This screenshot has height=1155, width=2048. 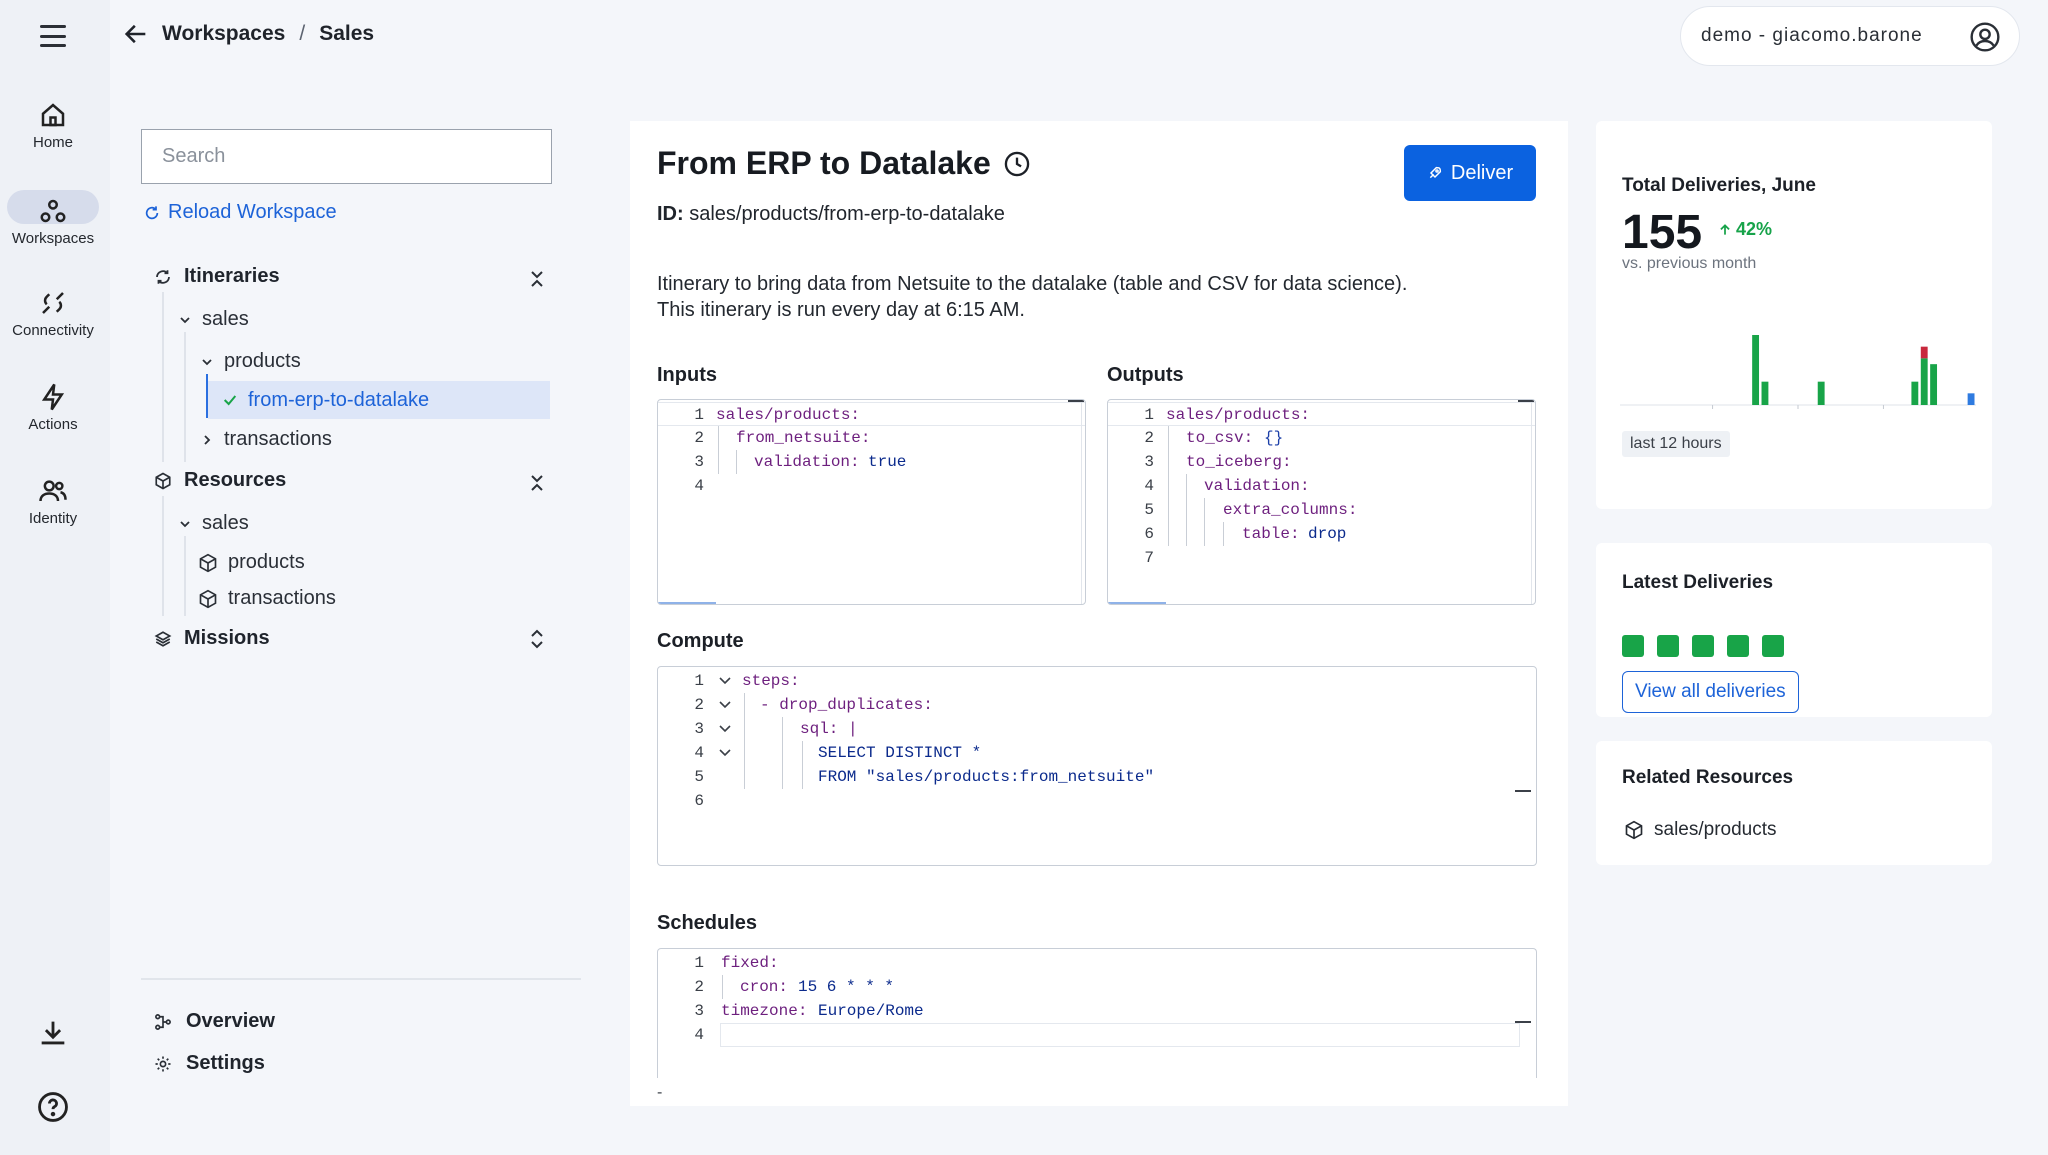 What do you see at coordinates (1238, 415) in the screenshot?
I see `code-text: sales/products:` at bounding box center [1238, 415].